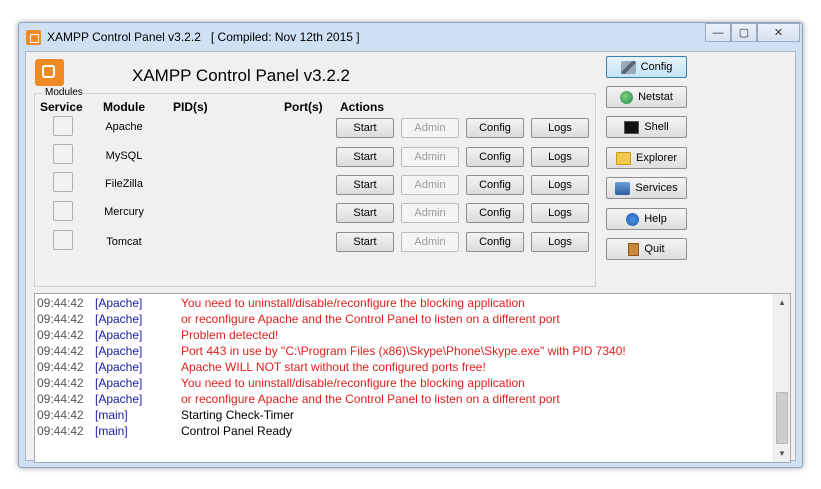 The height and width of the screenshot is (489, 821). What do you see at coordinates (560, 185) in the screenshot?
I see `logs-button-filezilla: Logs` at bounding box center [560, 185].